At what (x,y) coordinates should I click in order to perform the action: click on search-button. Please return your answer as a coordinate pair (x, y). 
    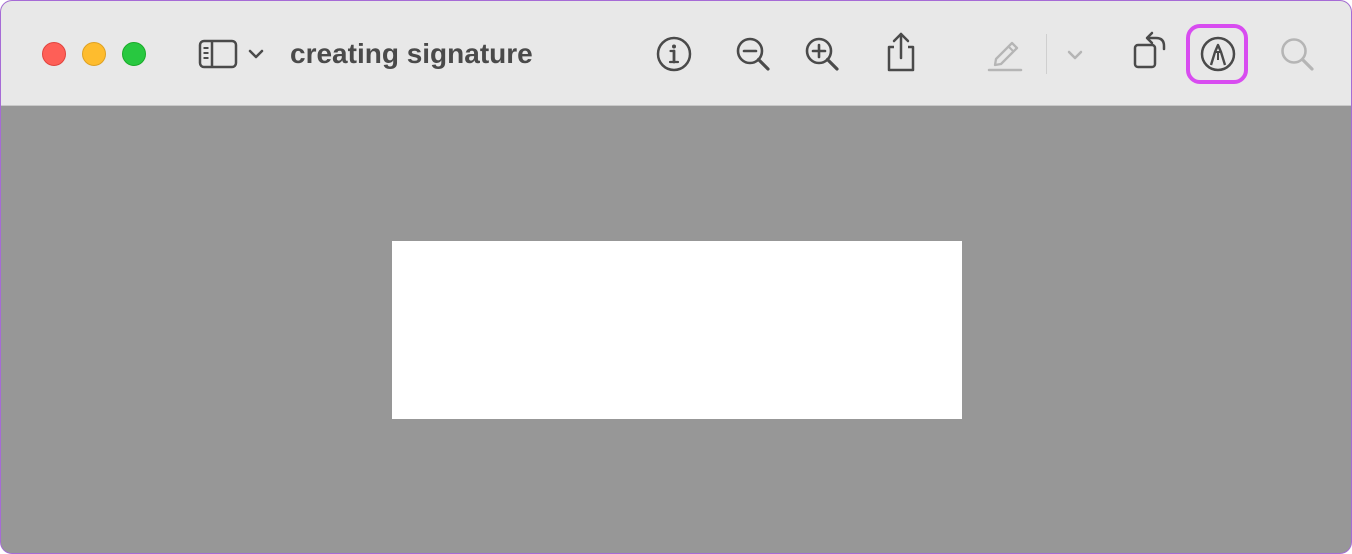
    Looking at the image, I should click on (1297, 54).